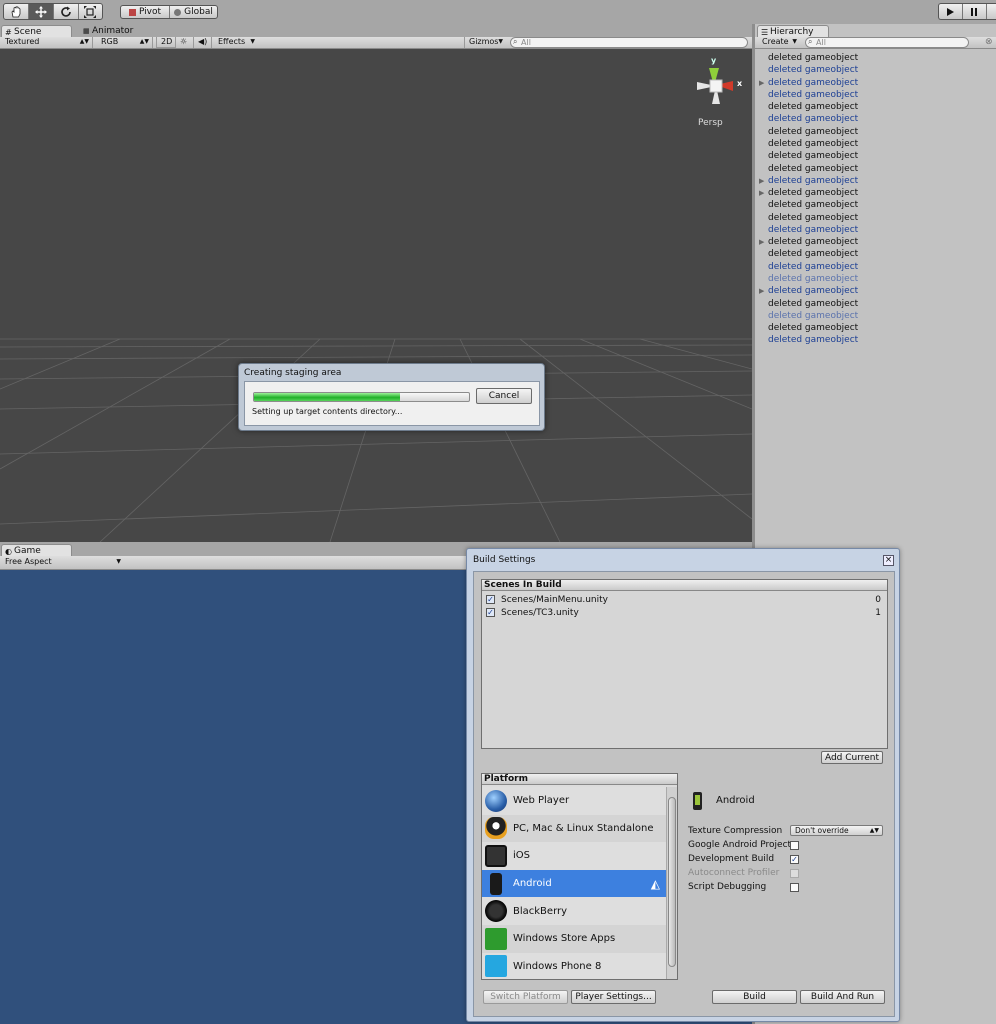 The width and height of the screenshot is (996, 1024). What do you see at coordinates (852, 757) in the screenshot?
I see `add-current-button: Add Current` at bounding box center [852, 757].